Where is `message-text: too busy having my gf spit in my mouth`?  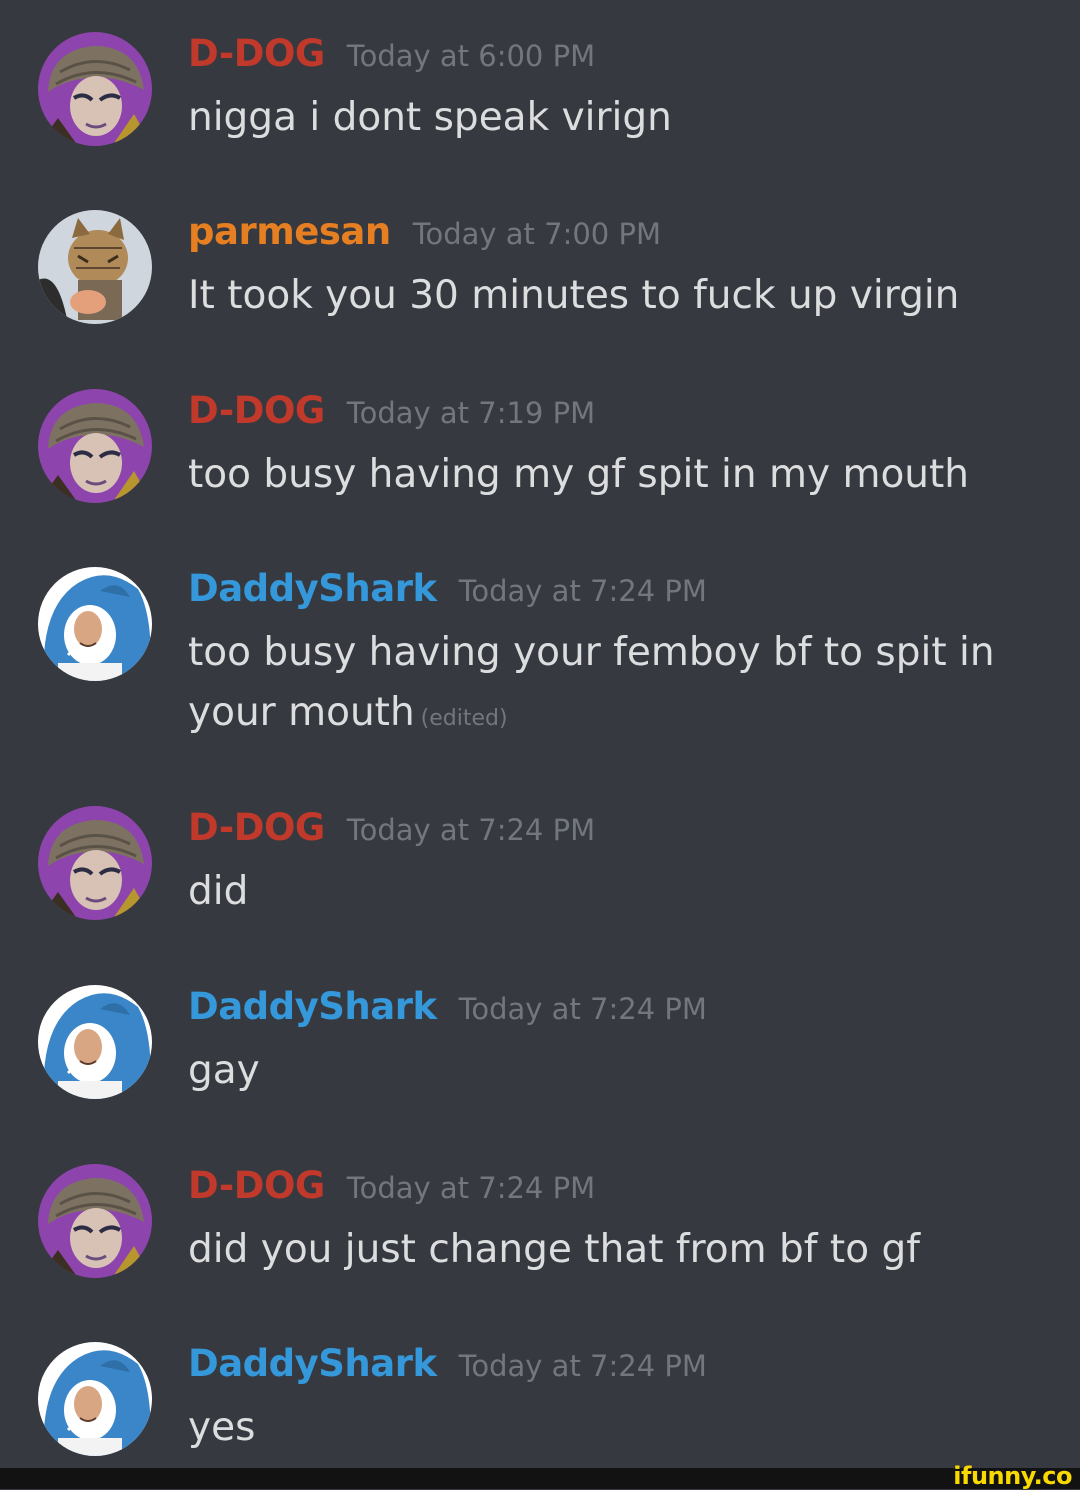 message-text: too busy having my gf spit in my mouth is located at coordinates (579, 474).